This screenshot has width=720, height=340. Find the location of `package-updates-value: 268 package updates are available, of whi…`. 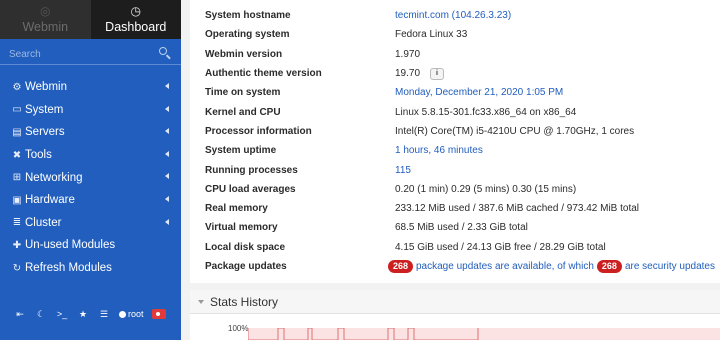

package-updates-value: 268 package updates are available, of whi… is located at coordinates (551, 267).